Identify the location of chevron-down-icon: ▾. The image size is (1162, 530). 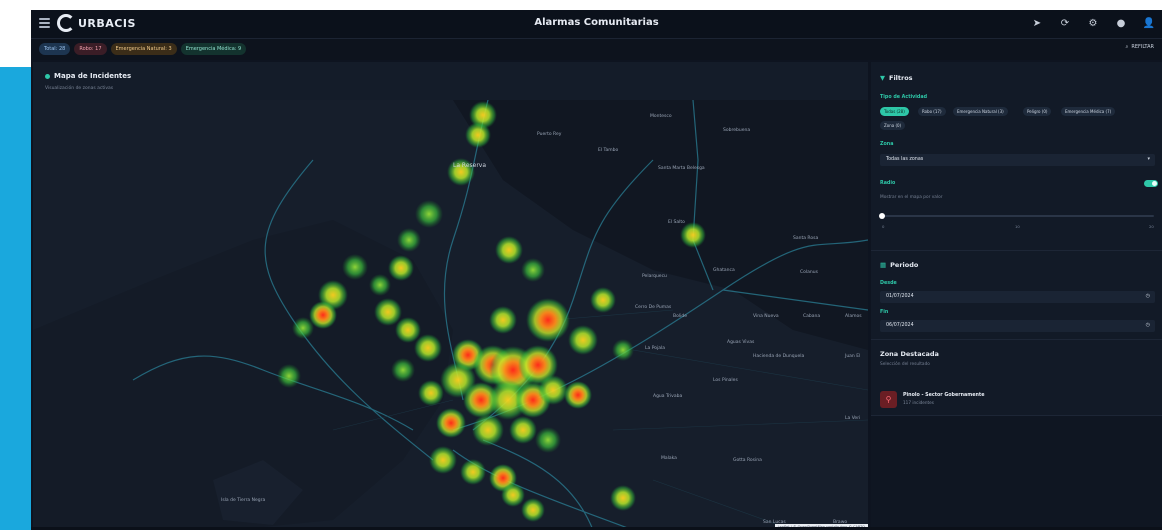
(1148, 159).